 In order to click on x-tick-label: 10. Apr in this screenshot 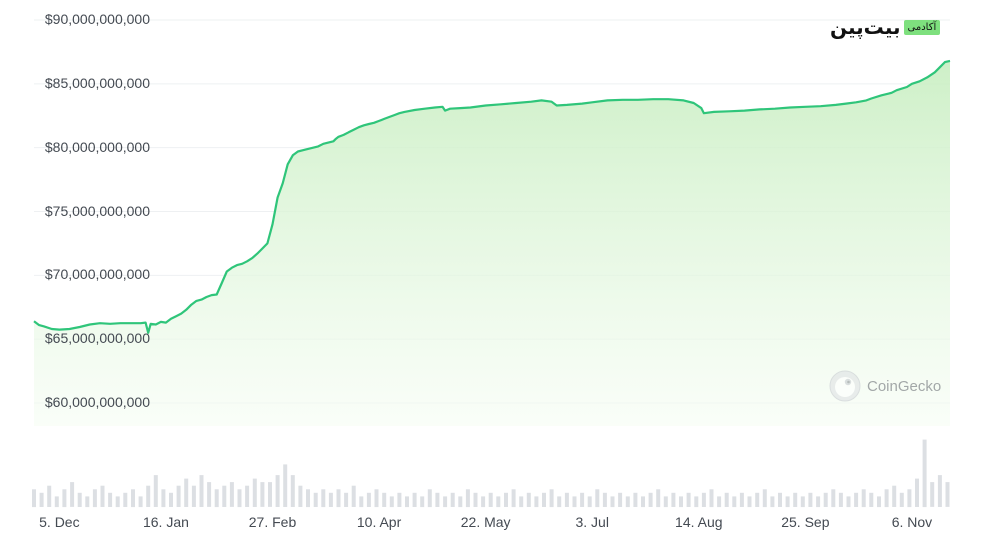, I will do `click(379, 522)`.